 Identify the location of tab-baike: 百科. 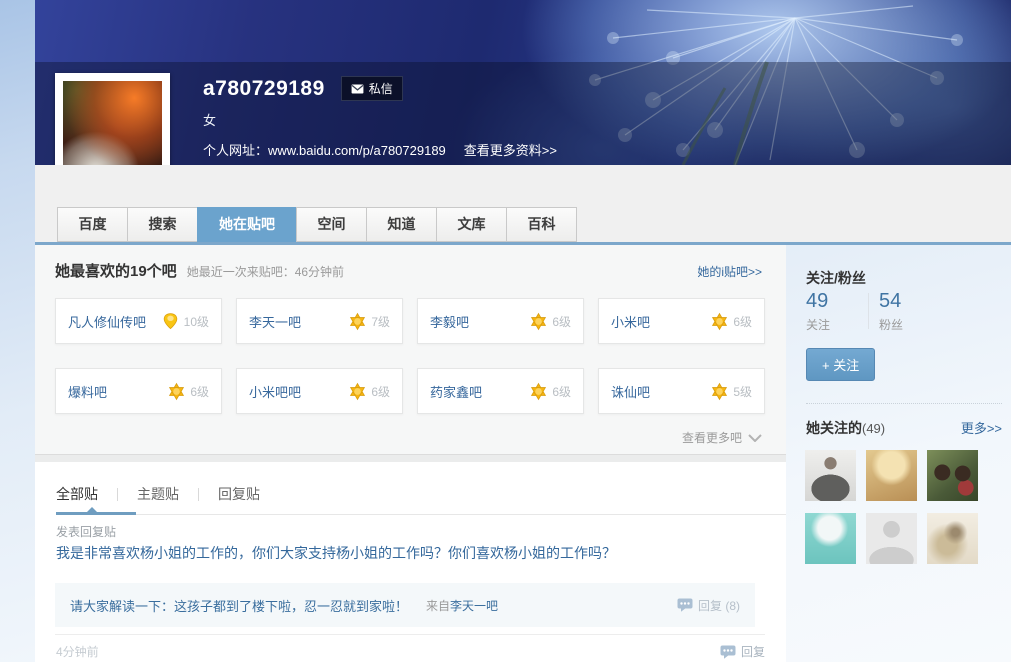
(541, 224).